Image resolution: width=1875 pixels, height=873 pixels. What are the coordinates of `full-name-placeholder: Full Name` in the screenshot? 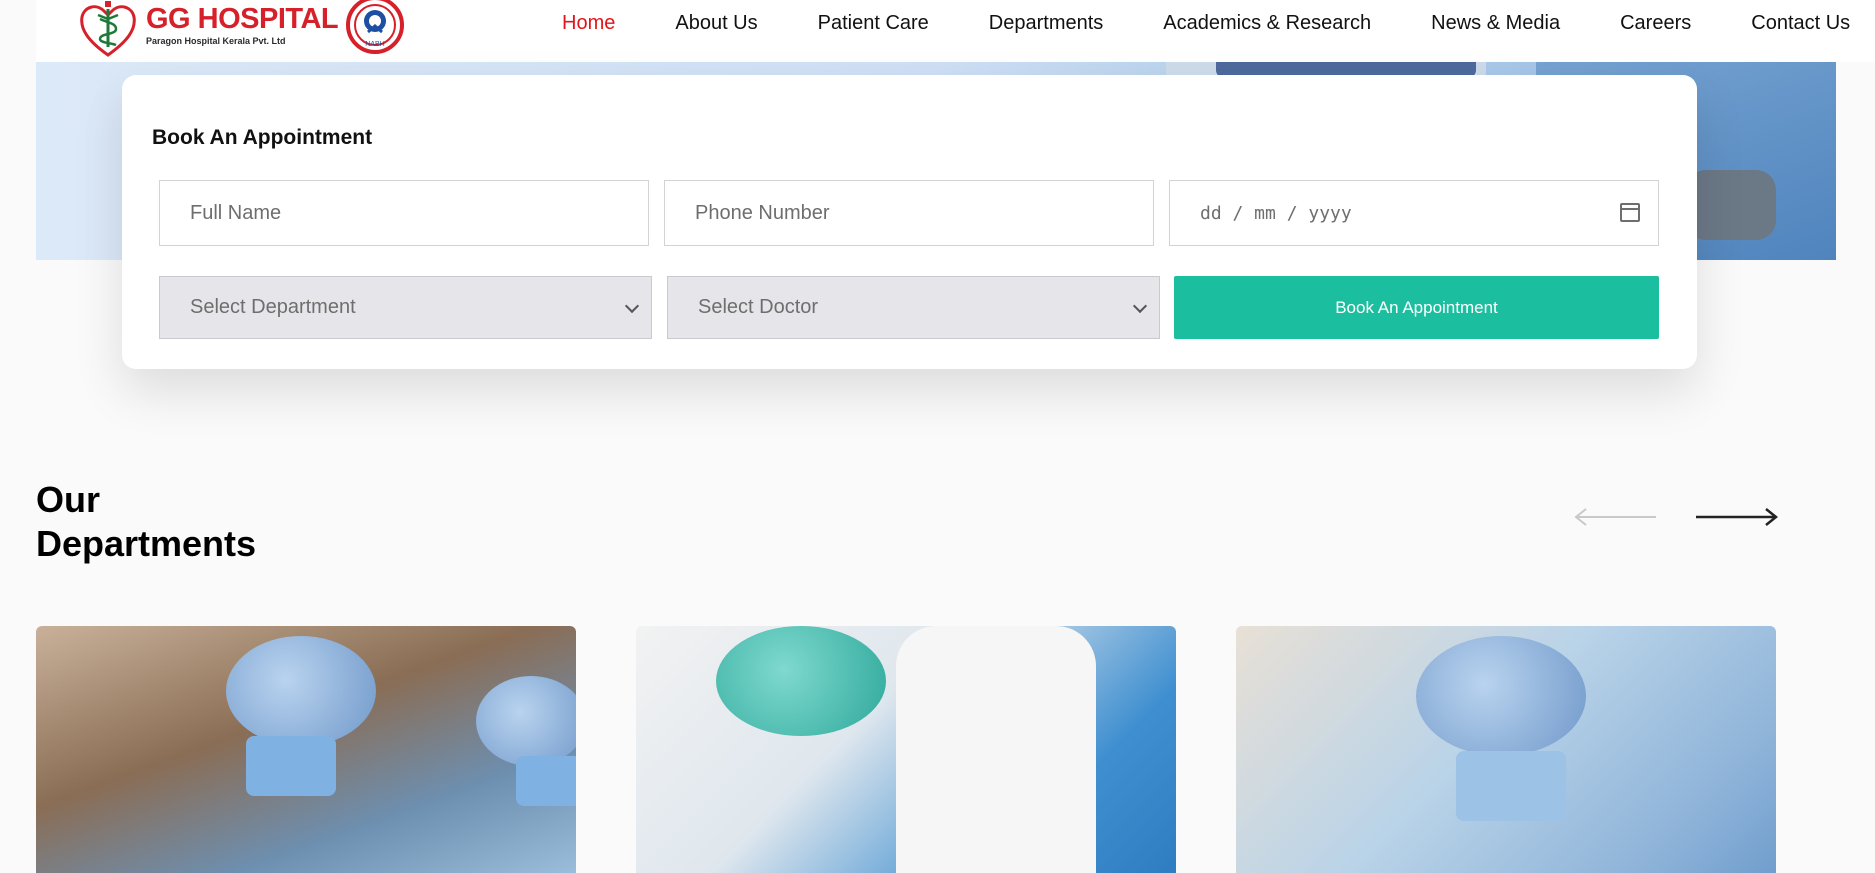 It's located at (236, 212).